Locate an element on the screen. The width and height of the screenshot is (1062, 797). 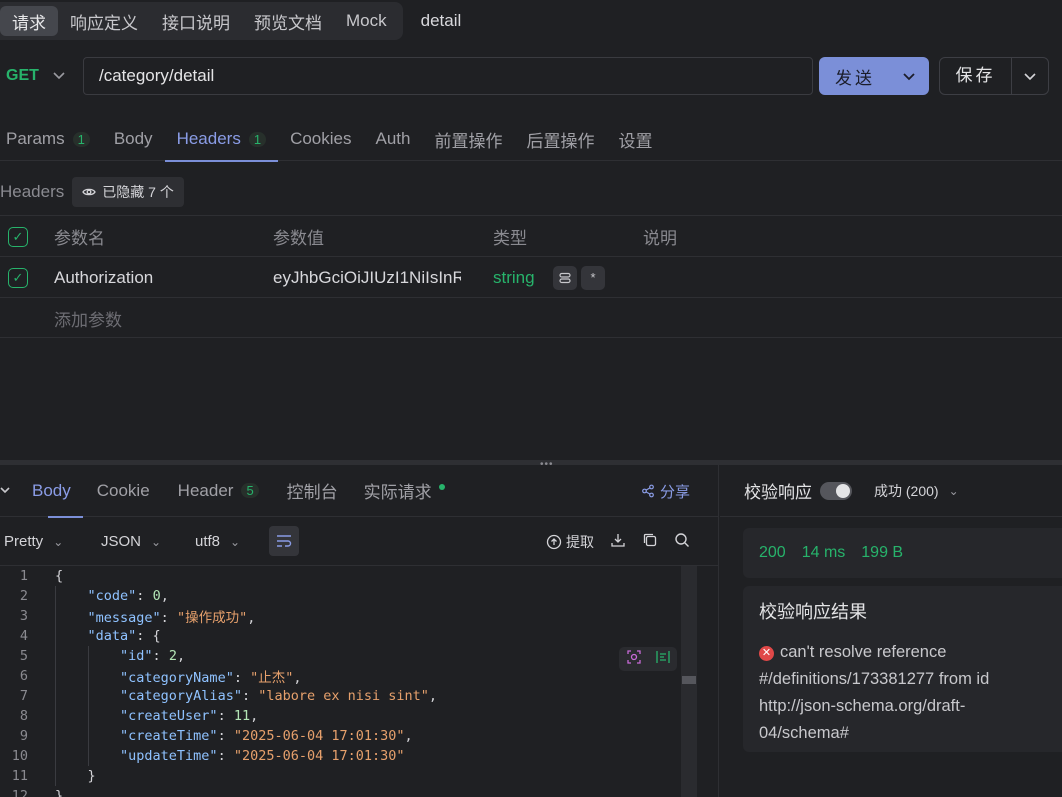
method-select: GET is located at coordinates (40, 76).